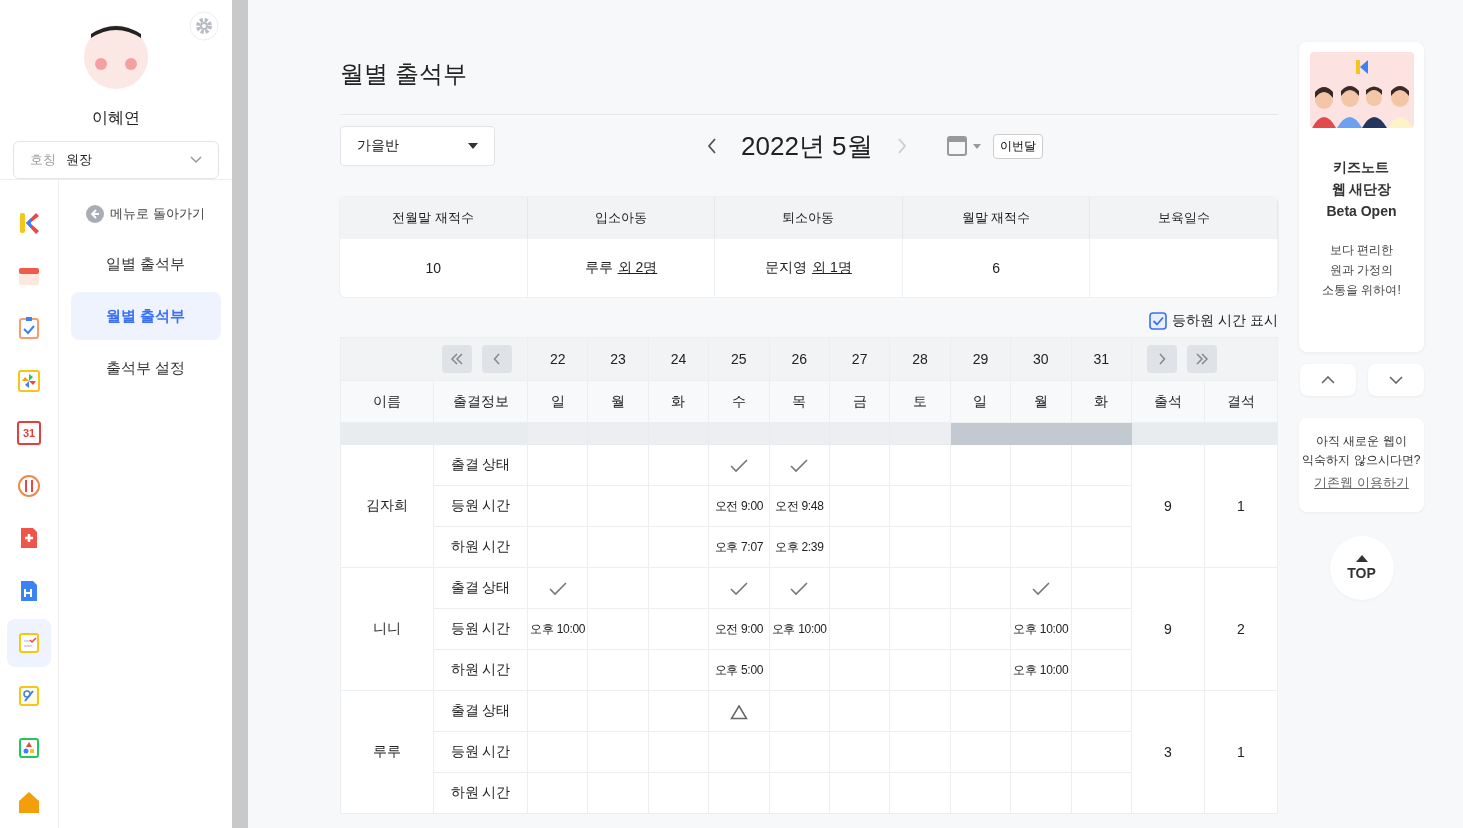  What do you see at coordinates (859, 401) in the screenshot?
I see `weekday-header: 금` at bounding box center [859, 401].